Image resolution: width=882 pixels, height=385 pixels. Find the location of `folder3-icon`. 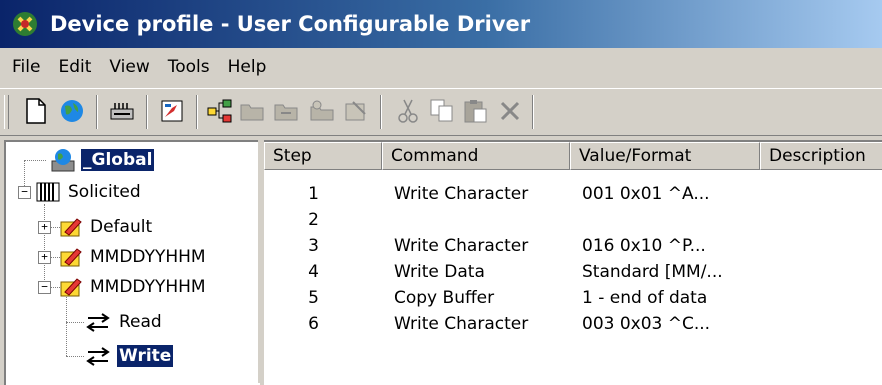

folder3-icon is located at coordinates (322, 111).